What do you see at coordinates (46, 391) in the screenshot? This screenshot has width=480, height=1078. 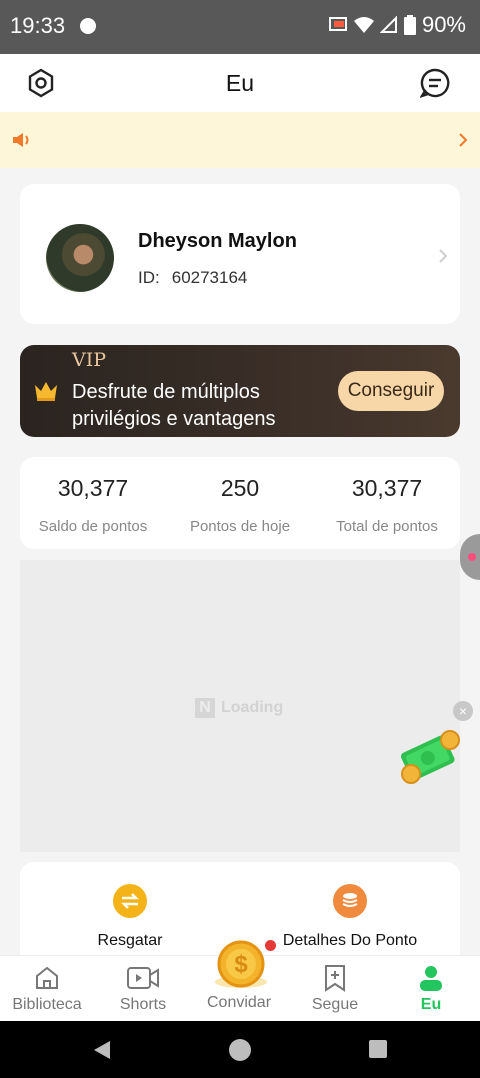 I see `crown-icon` at bounding box center [46, 391].